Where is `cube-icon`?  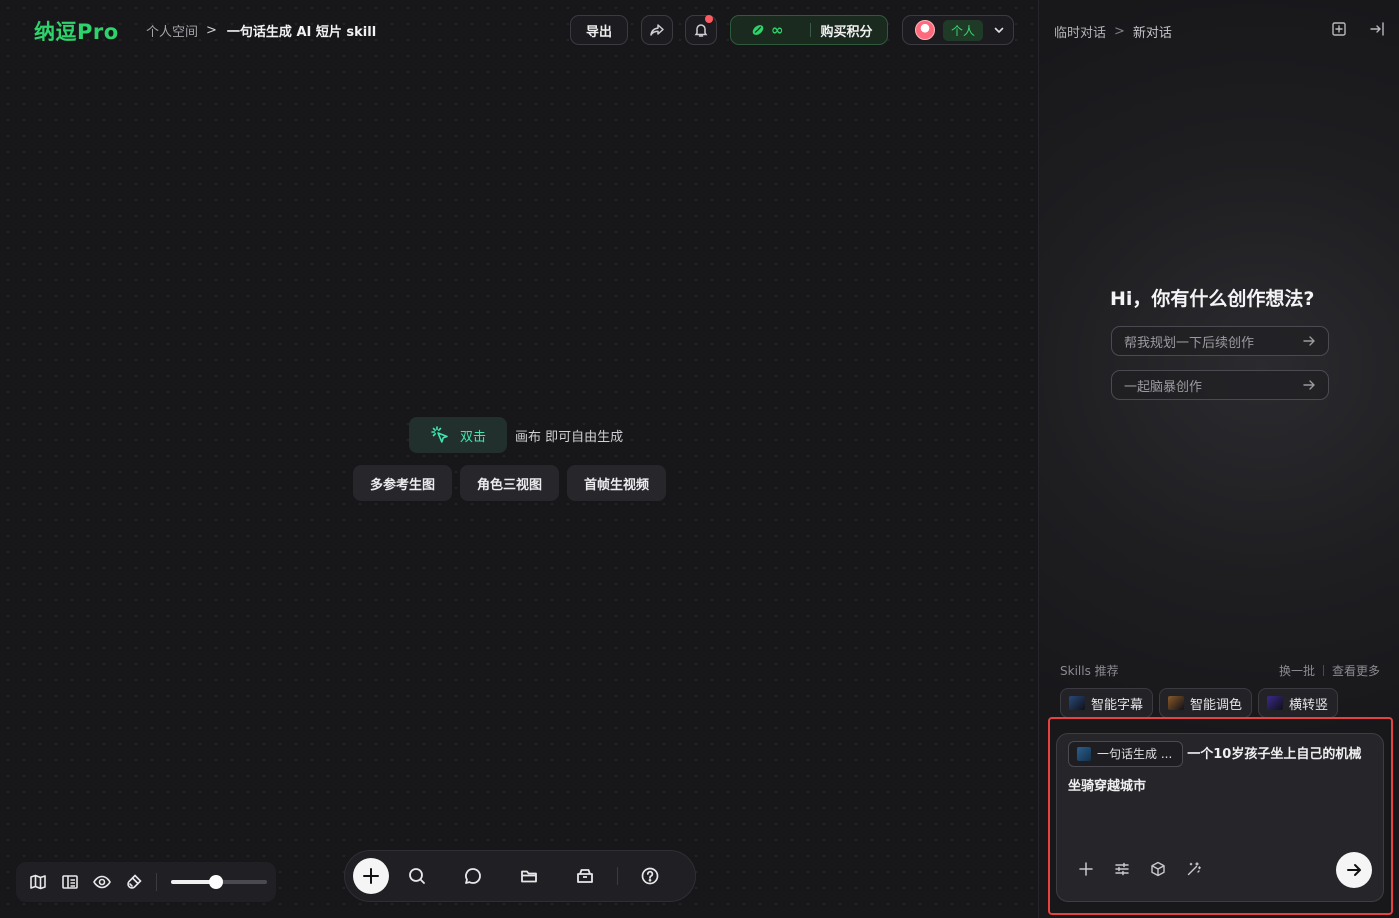
cube-icon is located at coordinates (1158, 869).